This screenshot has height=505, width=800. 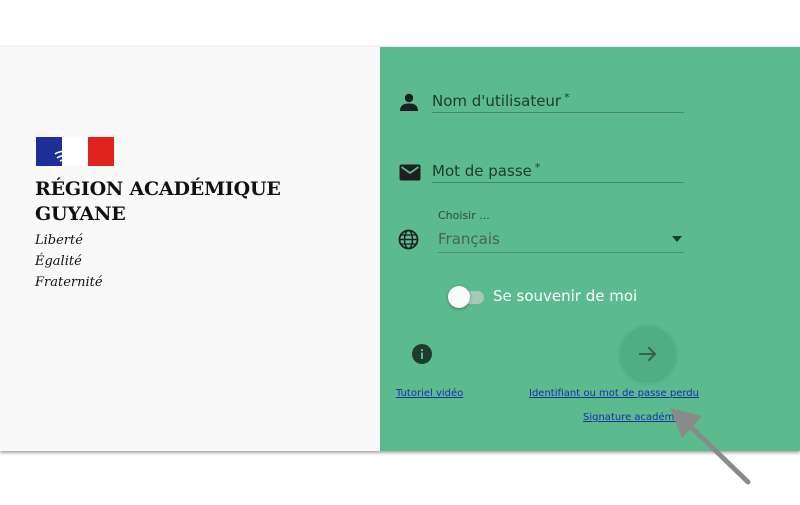 What do you see at coordinates (158, 189) in the screenshot?
I see `region-line-1: RÉGION ACADÉMIQUE` at bounding box center [158, 189].